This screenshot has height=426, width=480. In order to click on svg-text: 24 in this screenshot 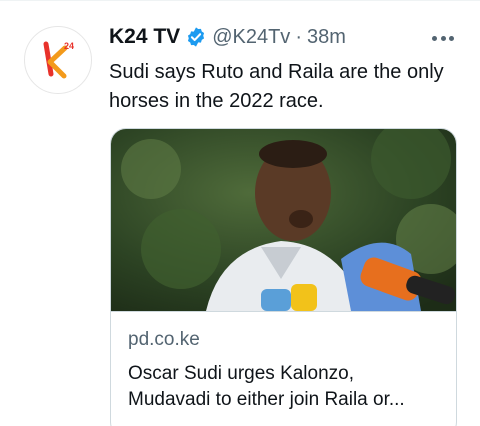, I will do `click(69, 46)`.